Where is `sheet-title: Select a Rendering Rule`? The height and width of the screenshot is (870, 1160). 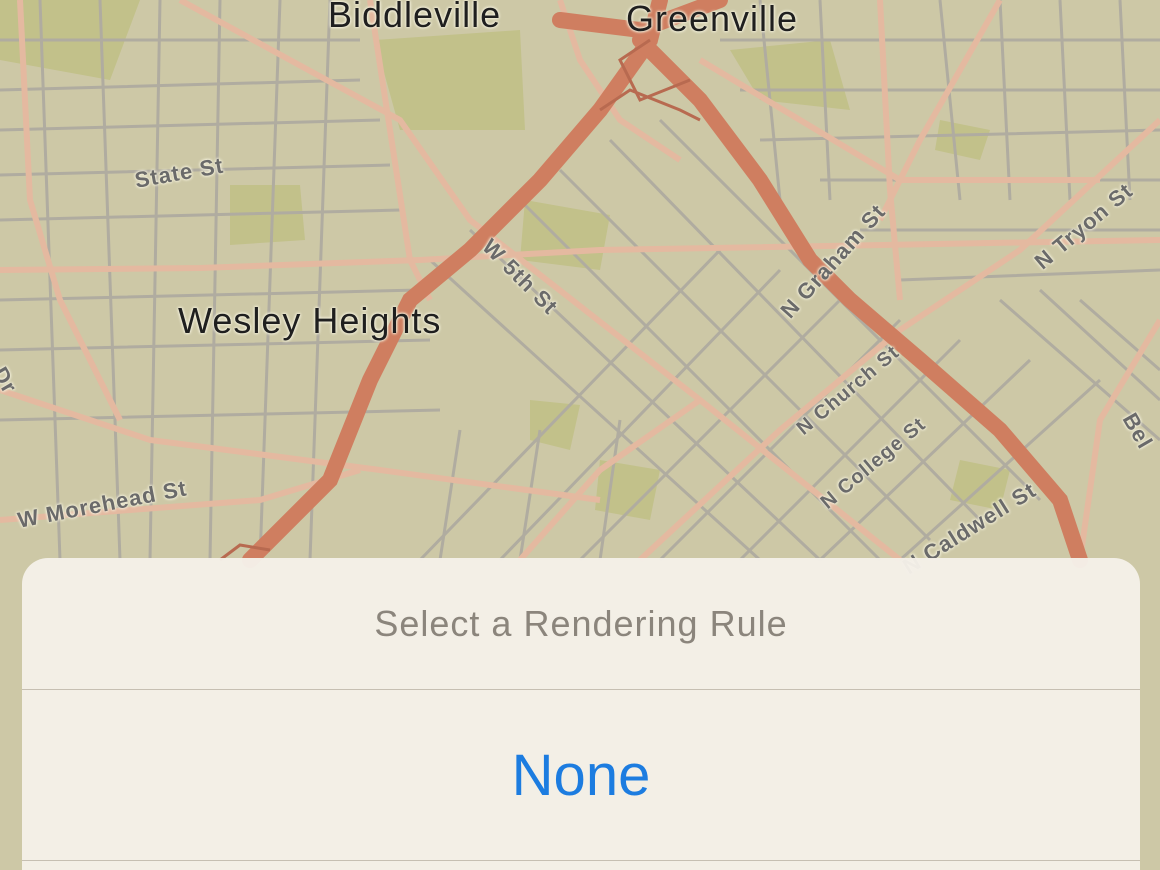
sheet-title: Select a Rendering Rule is located at coordinates (581, 624).